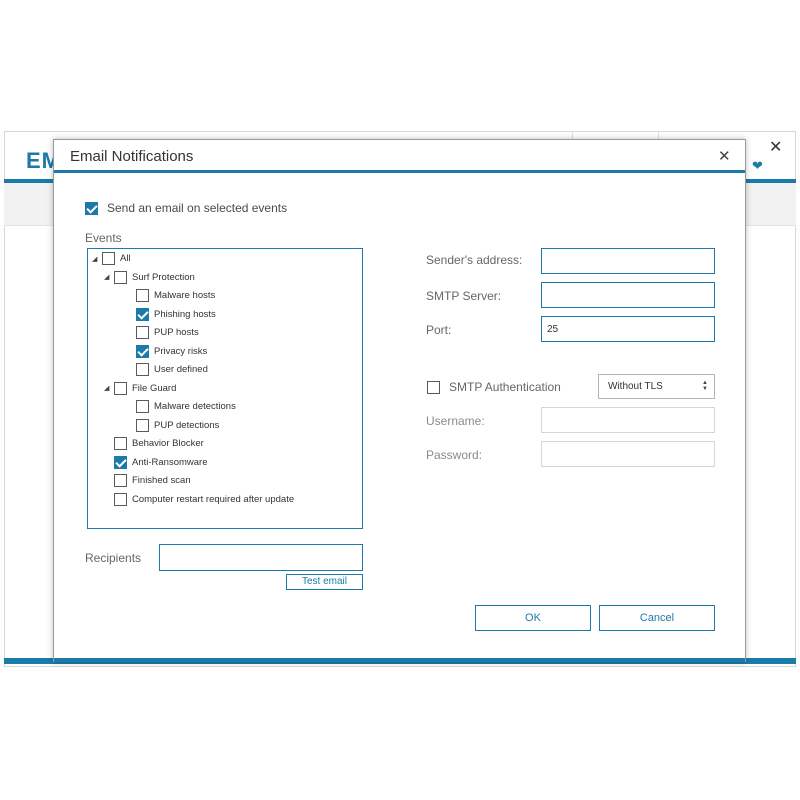 The width and height of the screenshot is (800, 800). I want to click on recipients-input, so click(261, 557).